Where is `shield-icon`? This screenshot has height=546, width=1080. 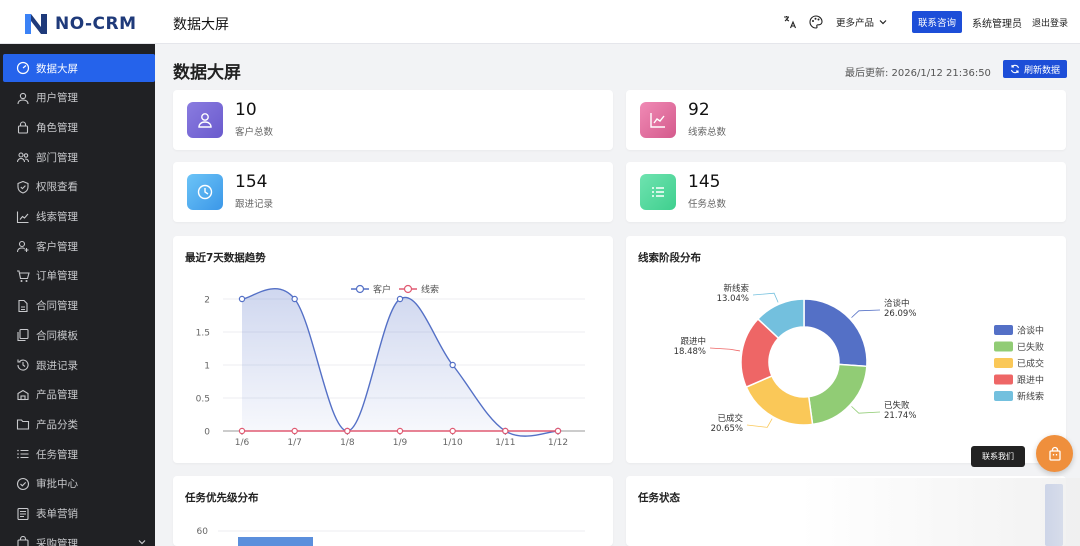
shield-icon is located at coordinates (23, 187).